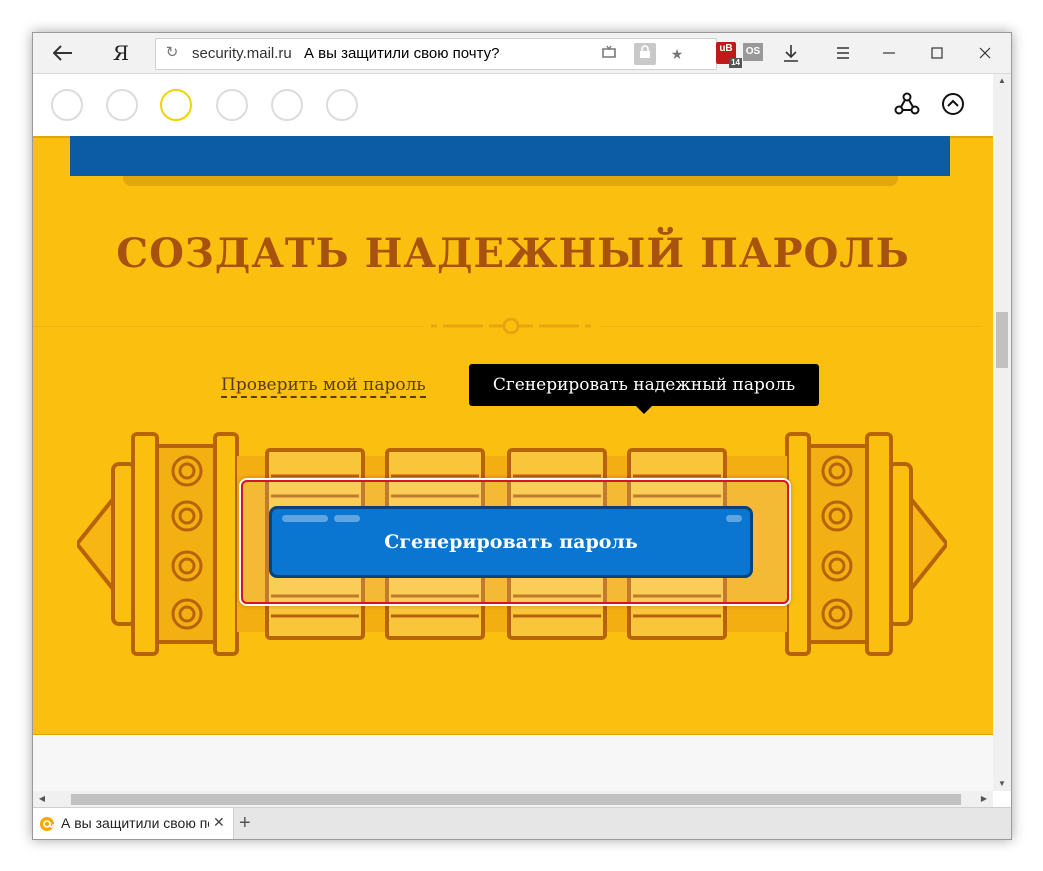 This screenshot has width=1043, height=871. I want to click on step-navigation, so click(513, 105).